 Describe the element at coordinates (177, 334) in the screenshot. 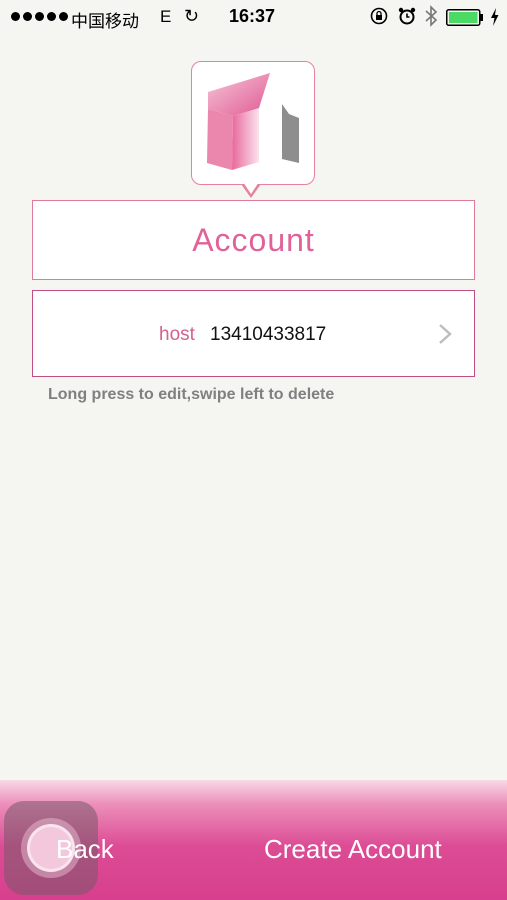

I see `account-label: host` at that location.